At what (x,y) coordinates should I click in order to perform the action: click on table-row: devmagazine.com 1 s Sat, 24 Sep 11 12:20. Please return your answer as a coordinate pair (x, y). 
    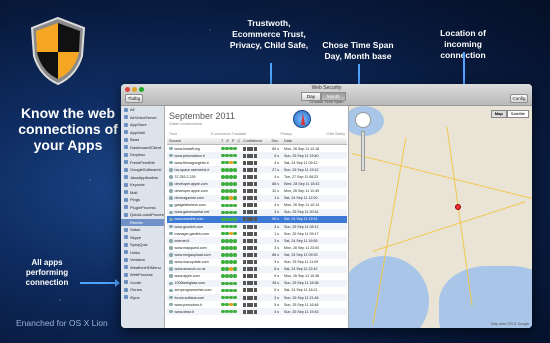
    Looking at the image, I should click on (257, 198).